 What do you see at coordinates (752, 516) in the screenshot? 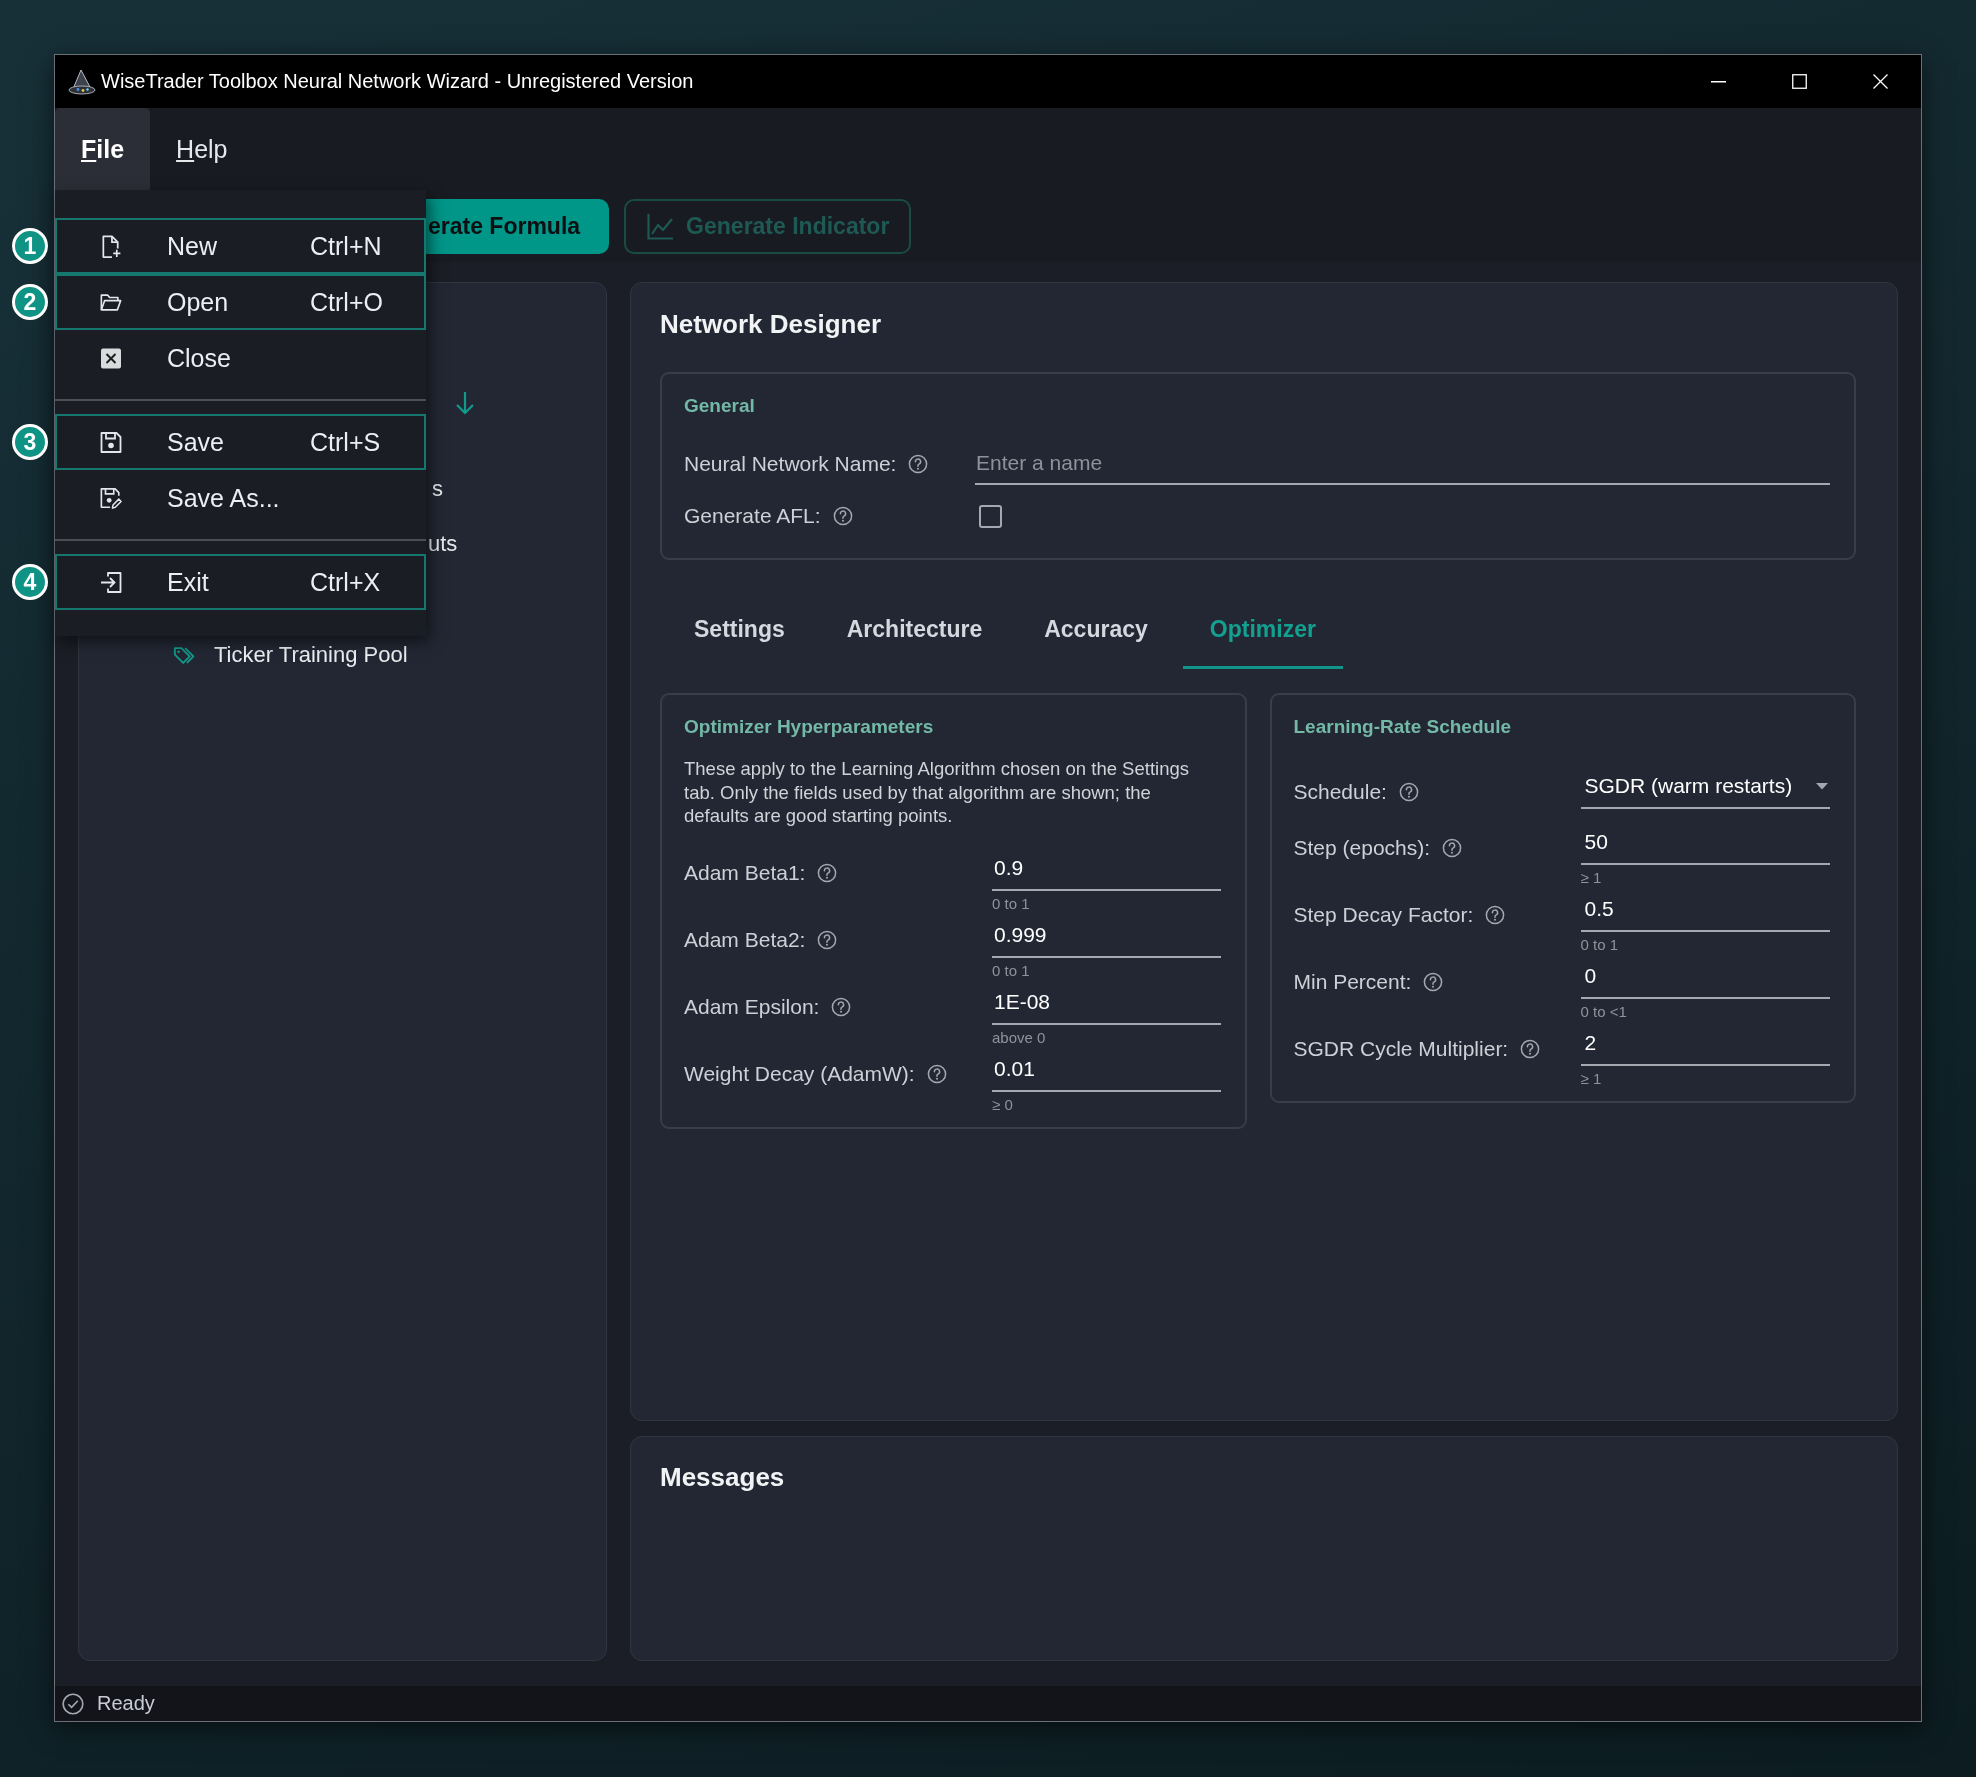
I see `field-label: Generate AFL:` at bounding box center [752, 516].